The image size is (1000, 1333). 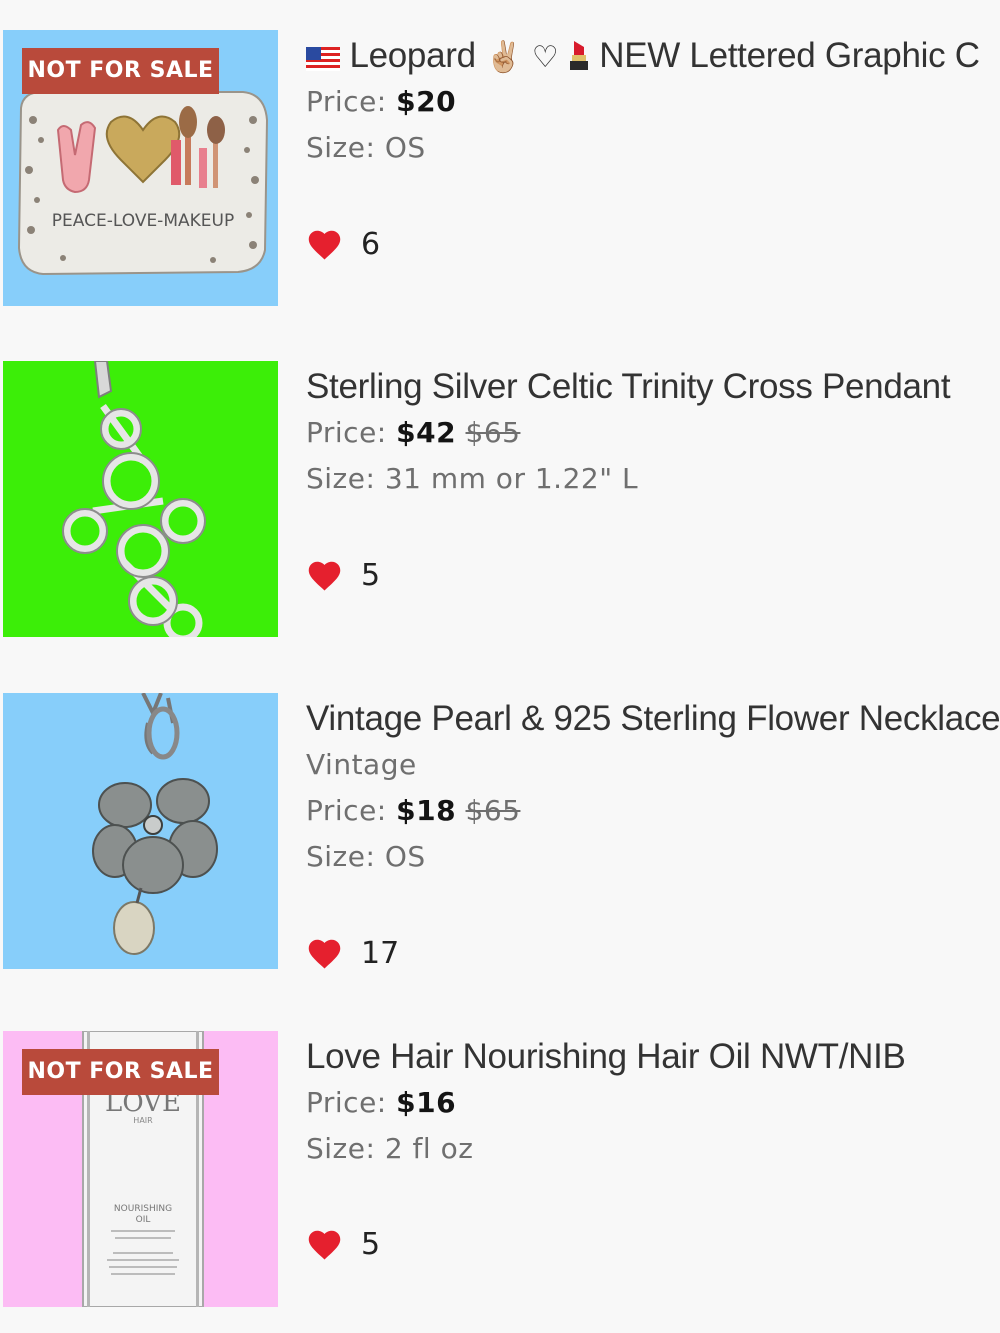 I want to click on price-value: $18, so click(x=426, y=810).